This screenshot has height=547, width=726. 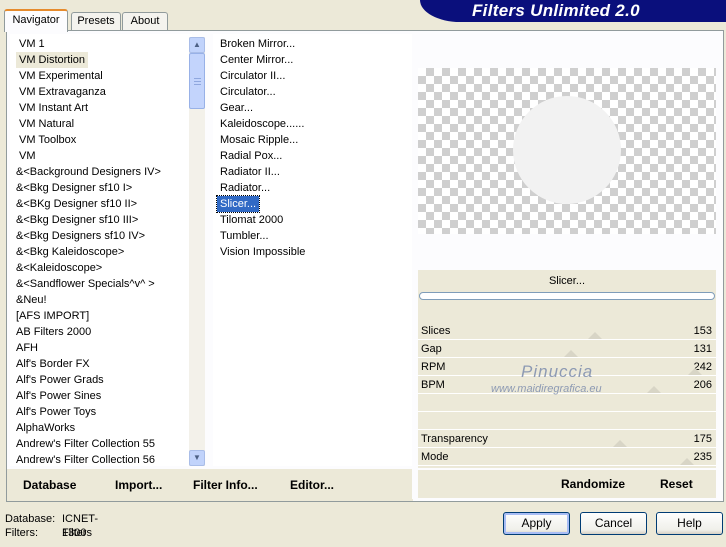 I want to click on category-item: &<BKg Designer sf10 II>, so click(x=76, y=204).